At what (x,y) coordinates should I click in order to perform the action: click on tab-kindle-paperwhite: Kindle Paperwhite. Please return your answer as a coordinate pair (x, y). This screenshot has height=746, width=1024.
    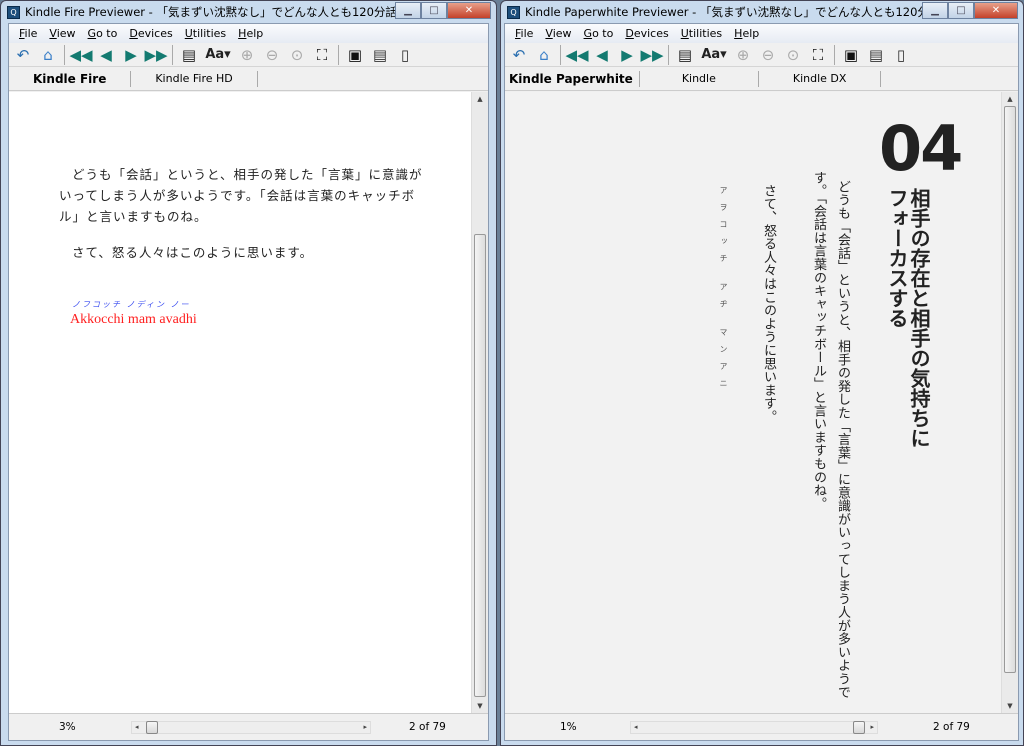
    Looking at the image, I should click on (572, 78).